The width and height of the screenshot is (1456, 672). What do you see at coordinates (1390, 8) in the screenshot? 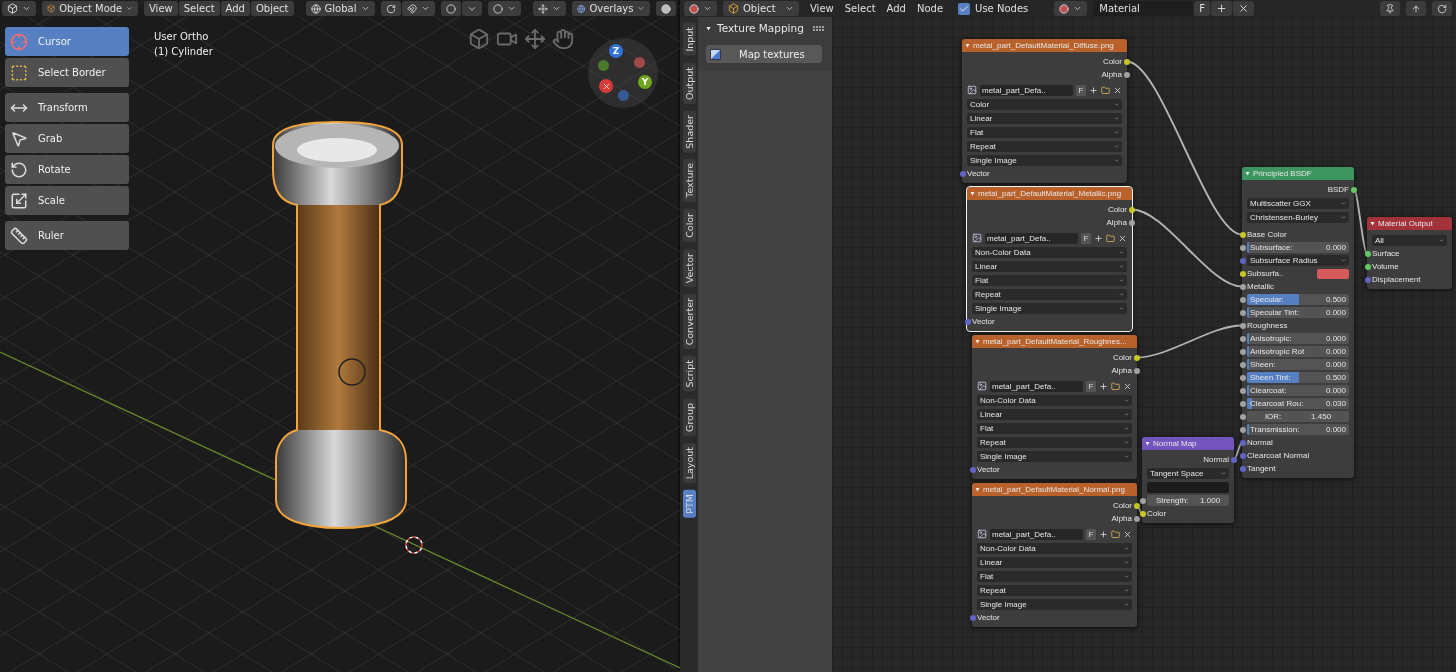
I see `pin-button` at bounding box center [1390, 8].